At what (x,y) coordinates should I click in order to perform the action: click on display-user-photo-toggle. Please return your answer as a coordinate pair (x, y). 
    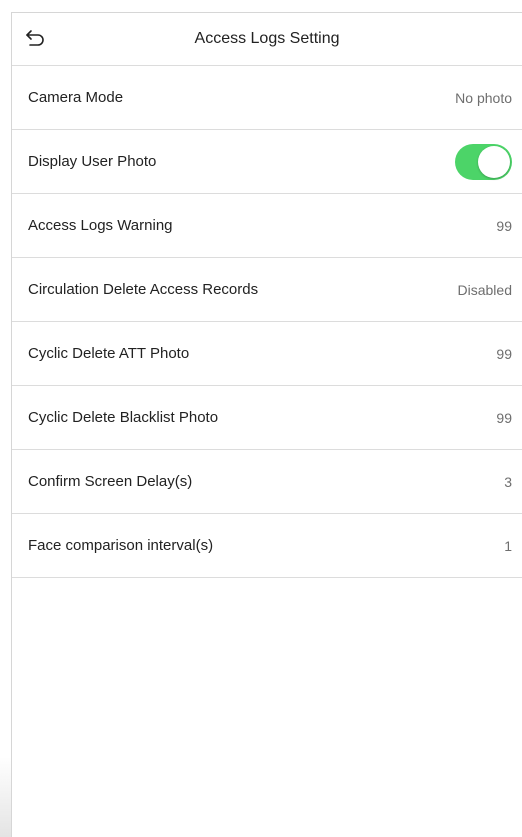
    Looking at the image, I should click on (483, 161).